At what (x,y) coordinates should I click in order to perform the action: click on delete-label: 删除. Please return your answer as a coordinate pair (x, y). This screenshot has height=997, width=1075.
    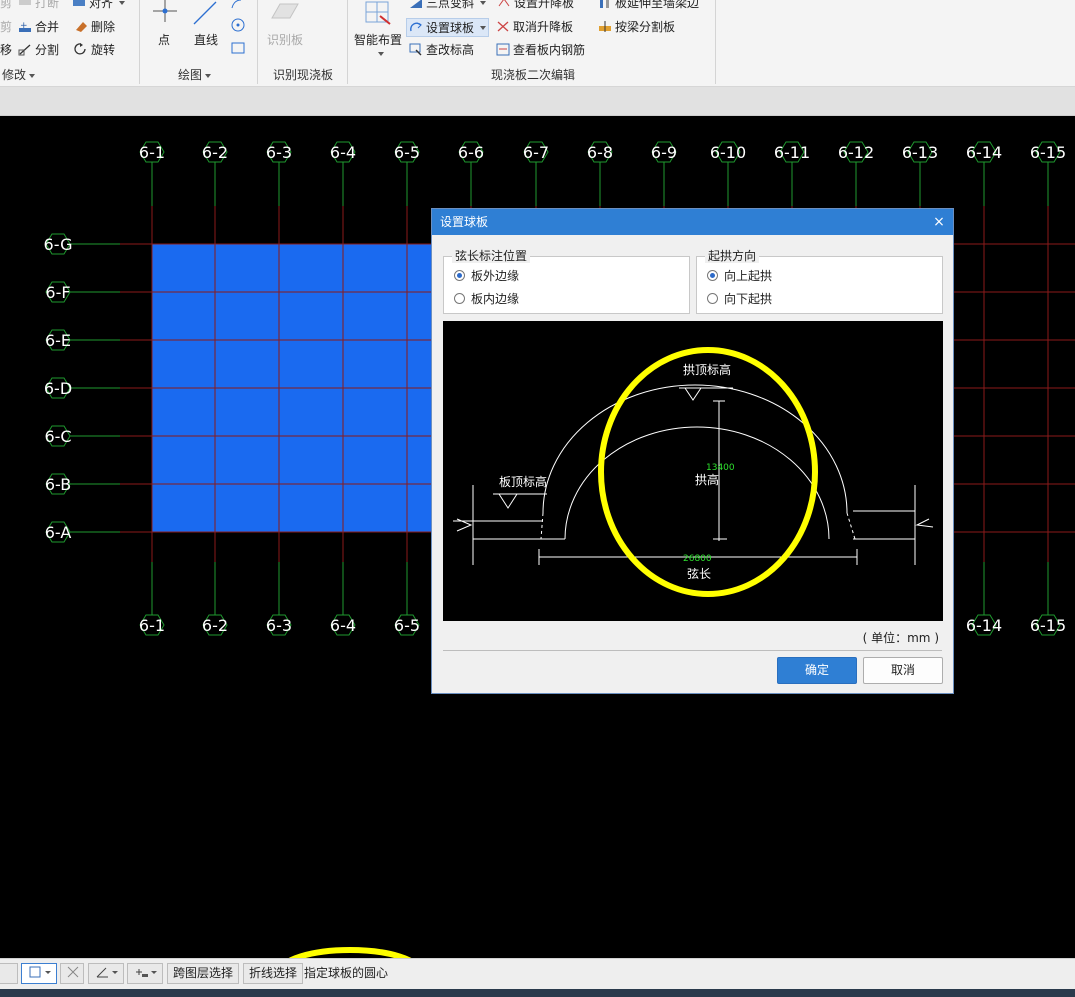
    Looking at the image, I should click on (103, 27).